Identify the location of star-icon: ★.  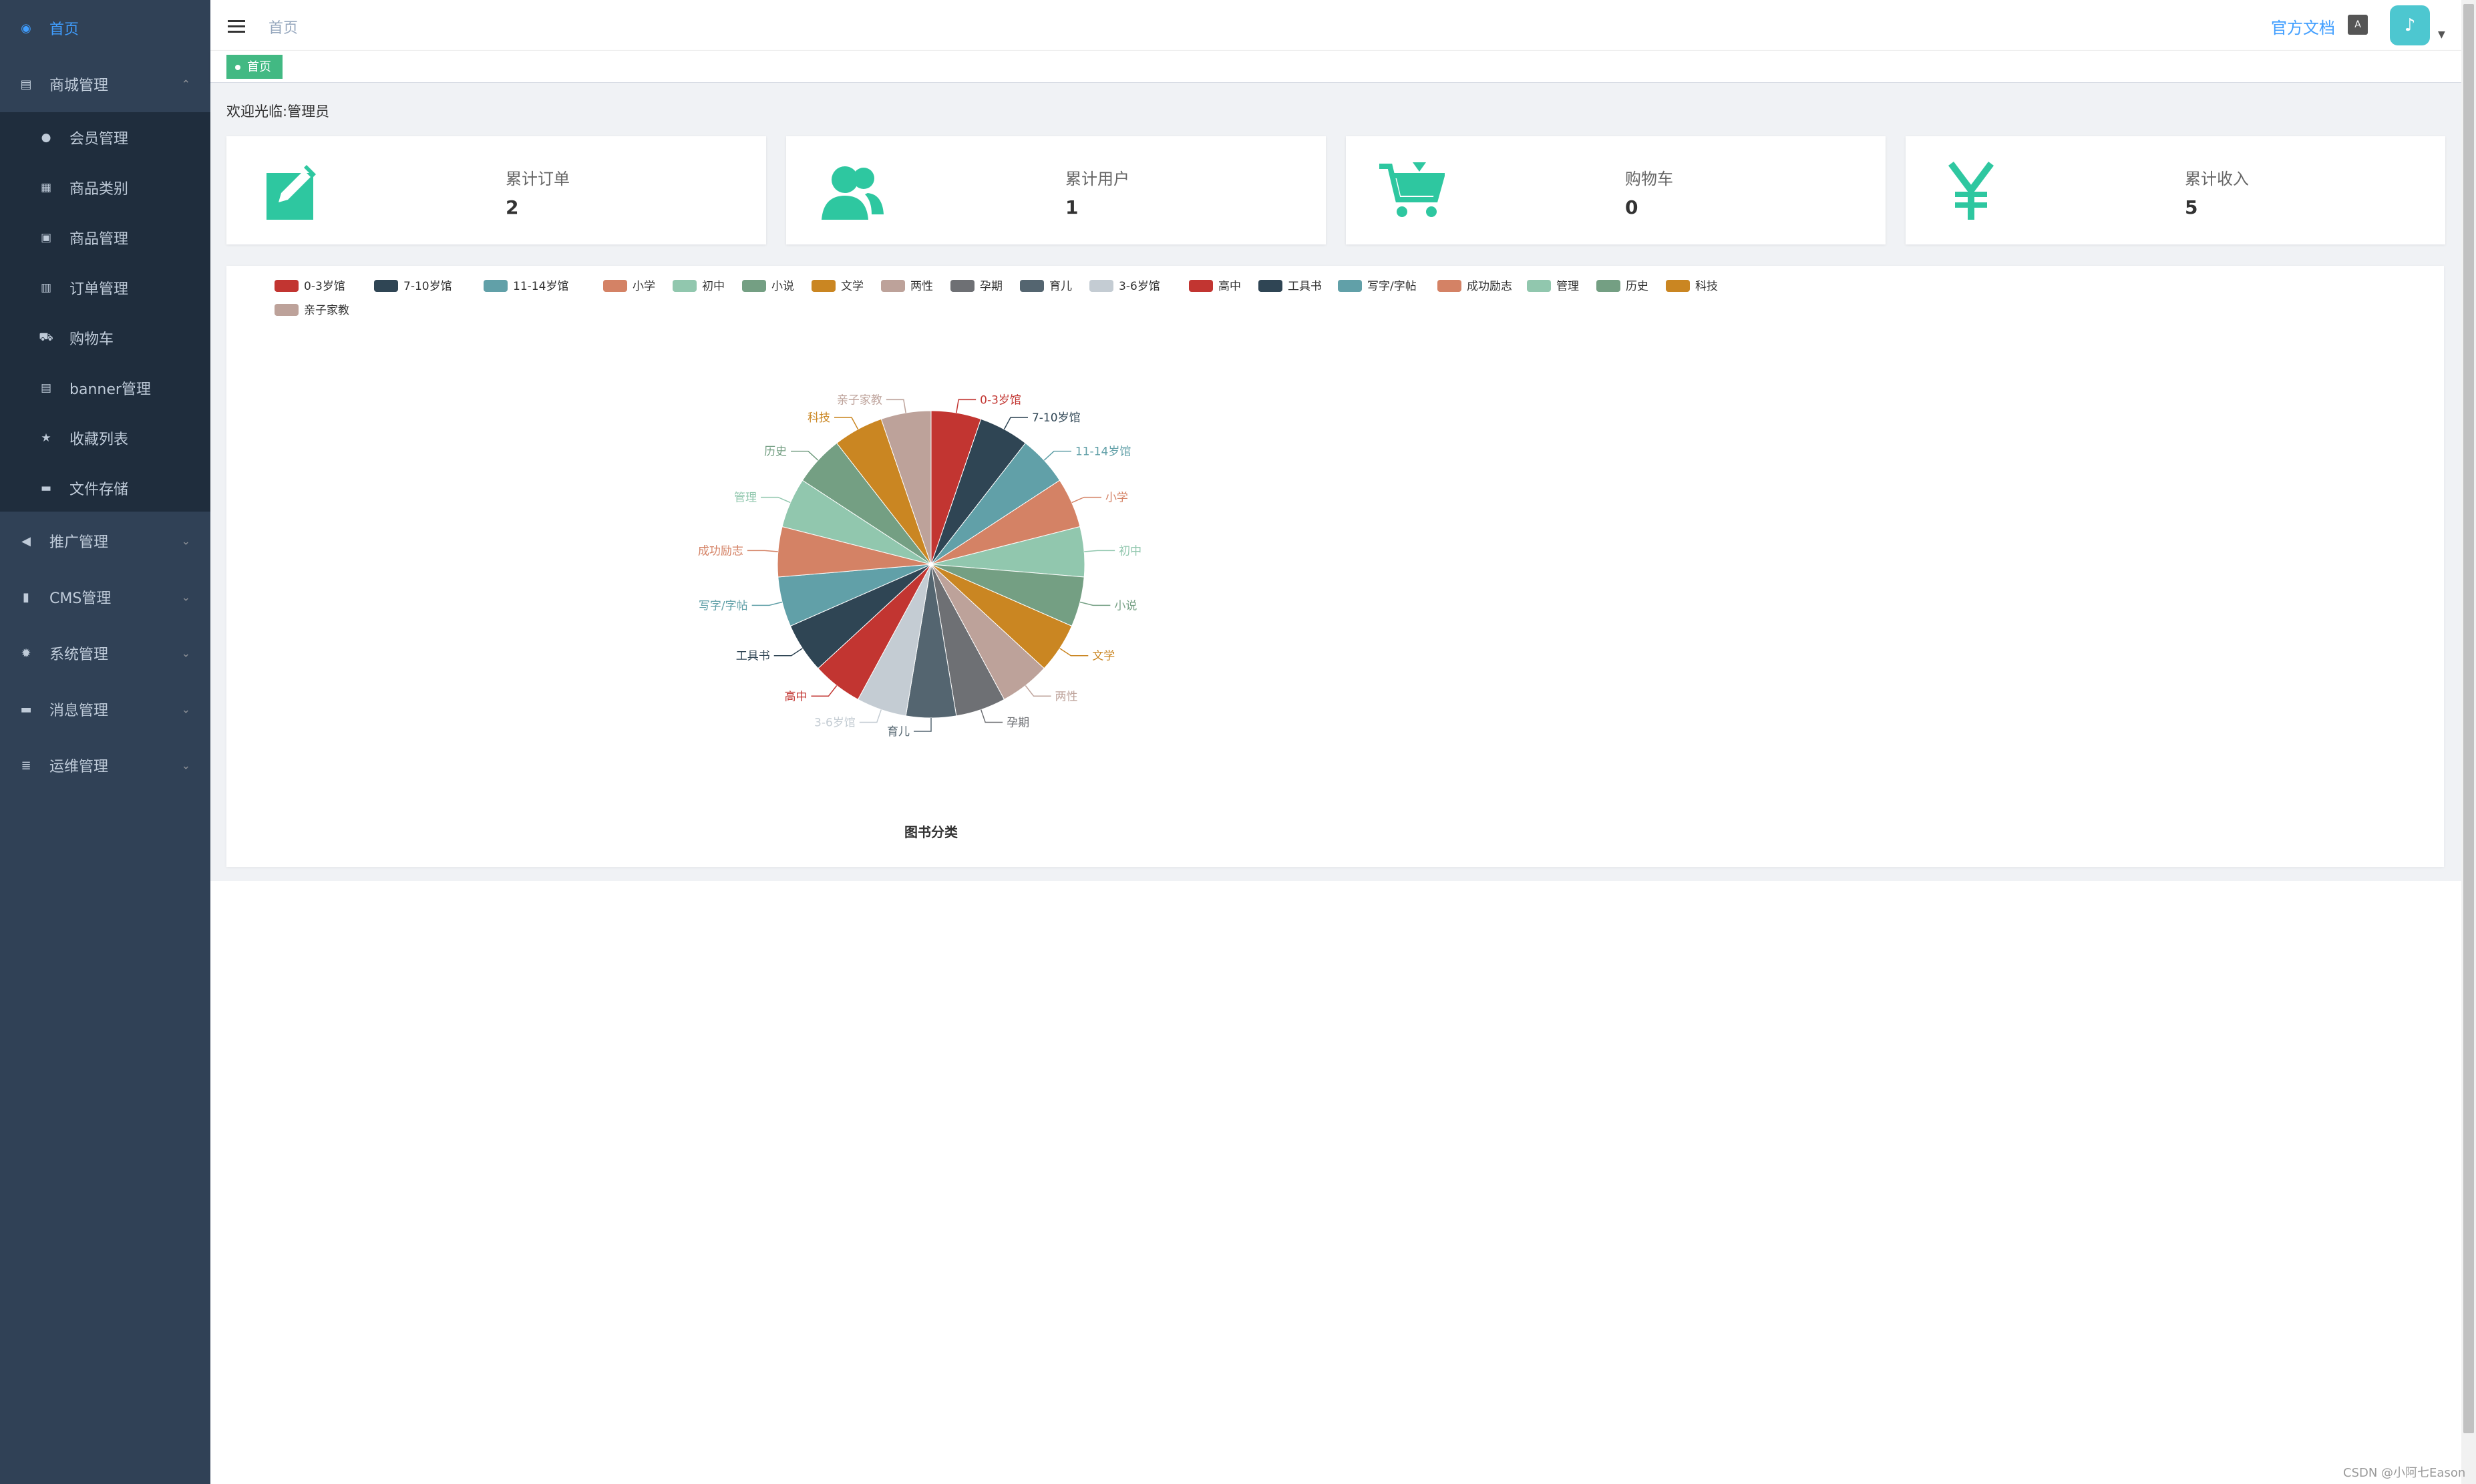
(46, 438).